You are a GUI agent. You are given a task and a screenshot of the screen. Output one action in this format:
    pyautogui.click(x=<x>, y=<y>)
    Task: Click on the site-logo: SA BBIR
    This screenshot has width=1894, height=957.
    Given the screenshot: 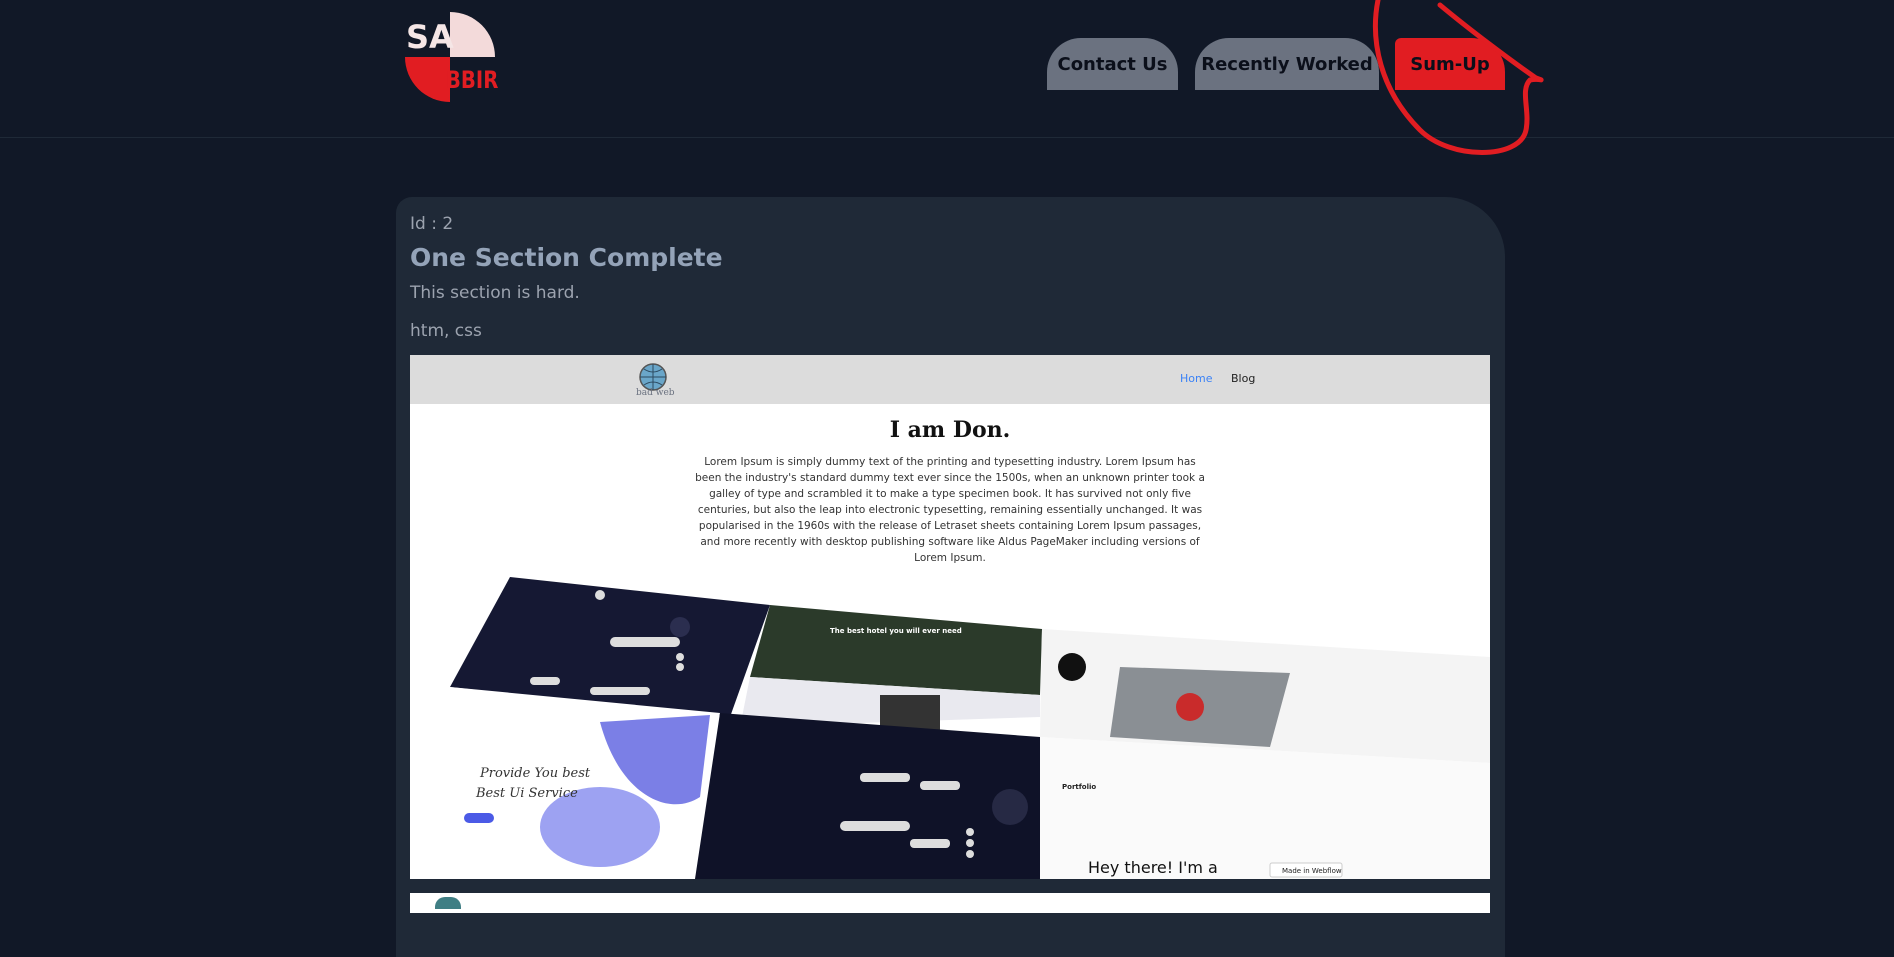 What is the action you would take?
    pyautogui.click(x=450, y=58)
    